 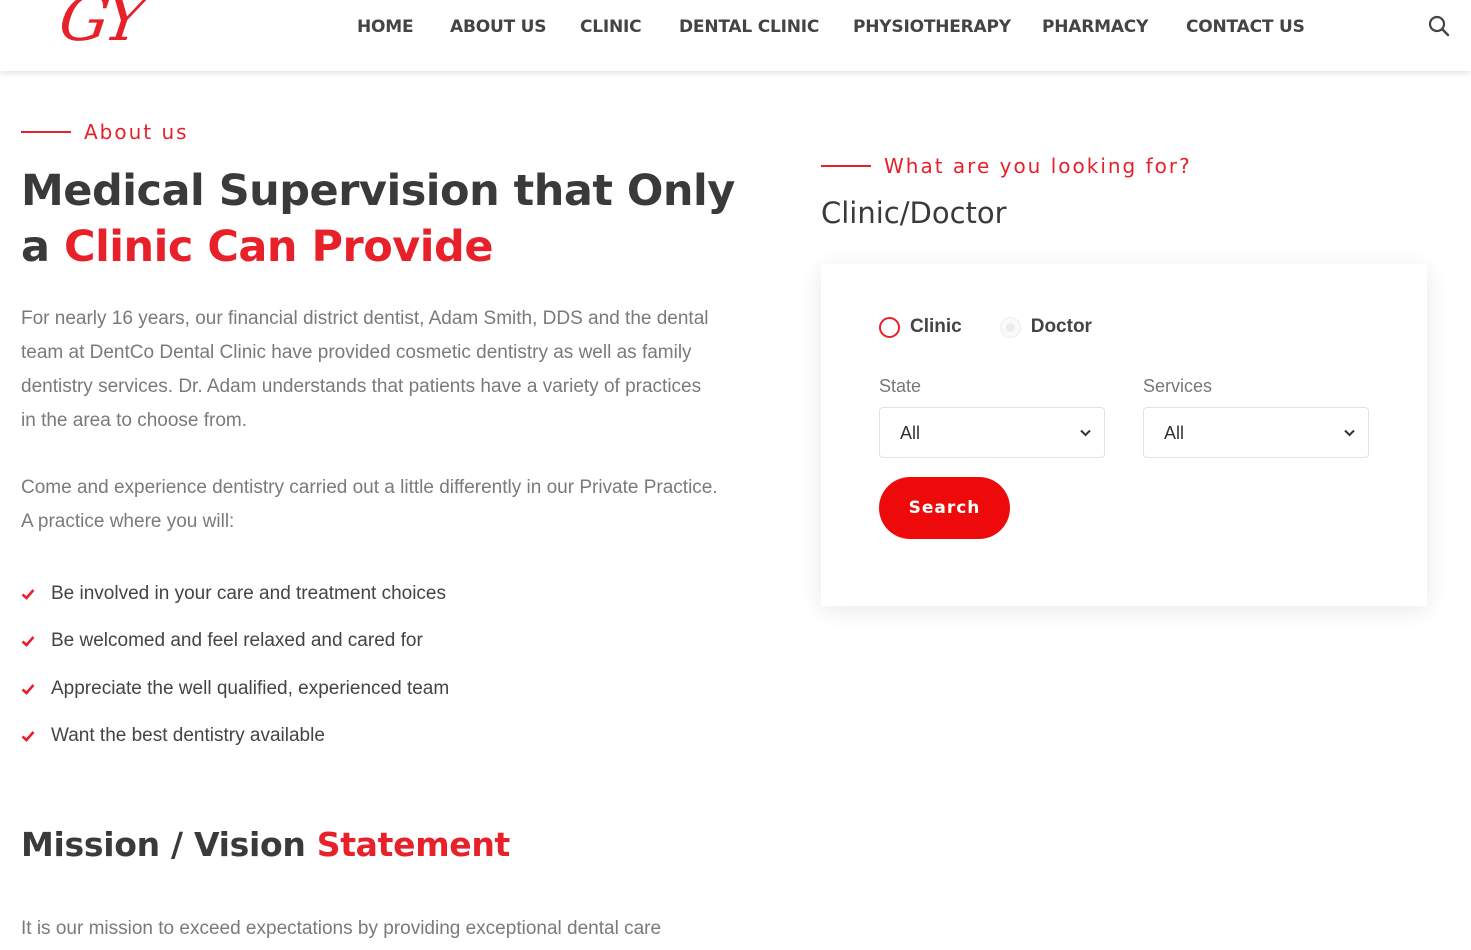 I want to click on site-logo: GY, so click(x=101, y=27).